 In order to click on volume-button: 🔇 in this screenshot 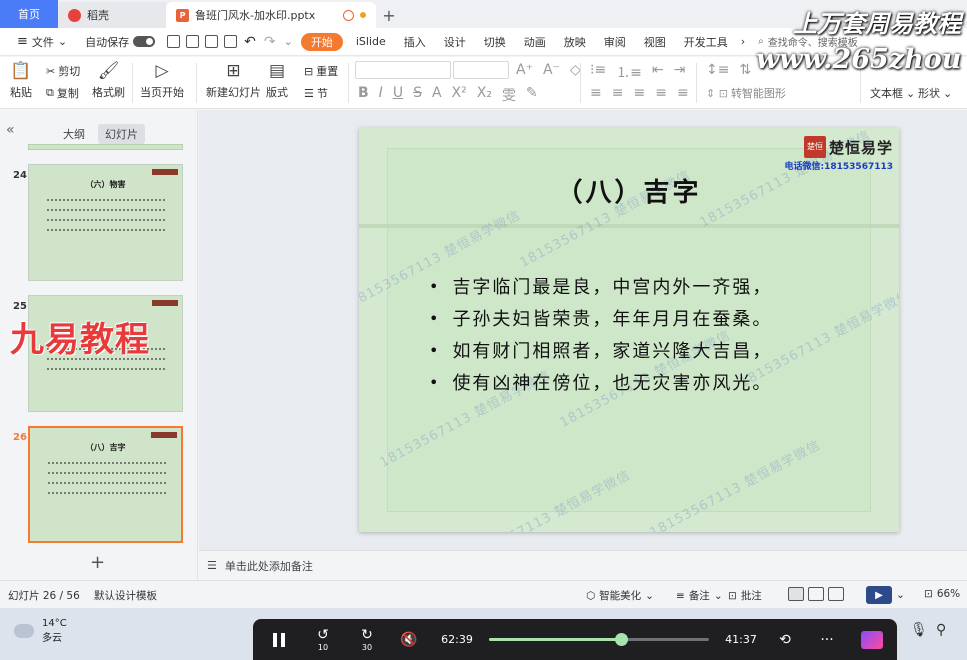, I will do `click(409, 639)`.